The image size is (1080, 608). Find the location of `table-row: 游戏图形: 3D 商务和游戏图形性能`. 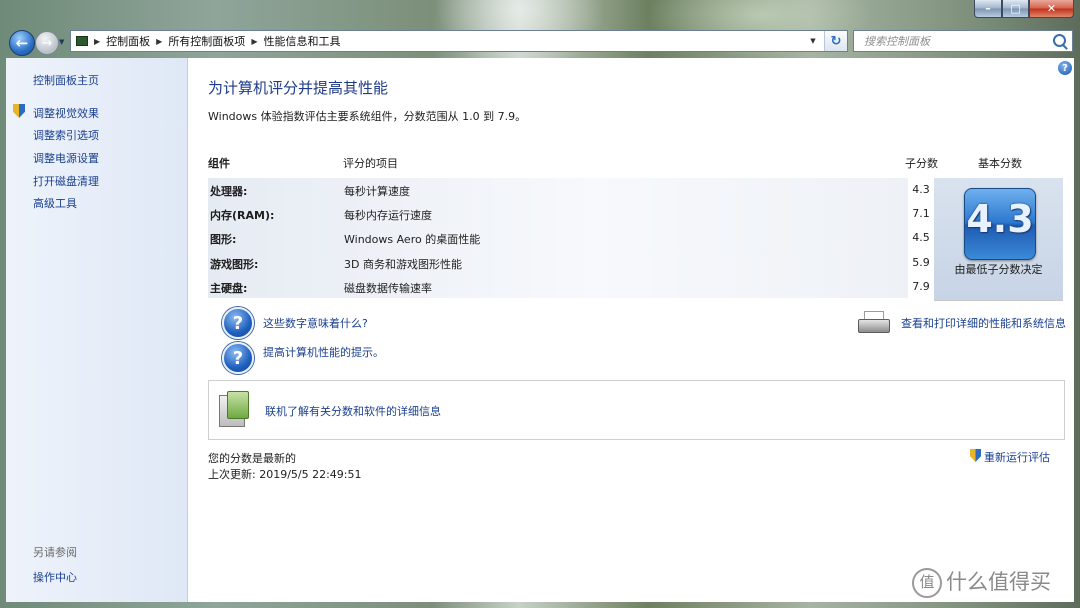

table-row: 游戏图形: 3D 商务和游戏图形性能 is located at coordinates (558, 263).